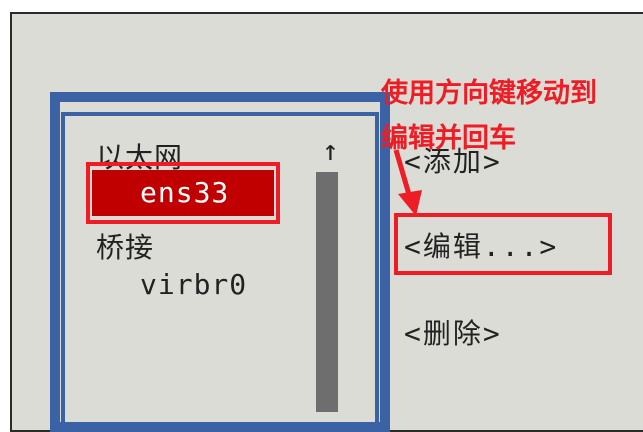 This screenshot has width=643, height=432. What do you see at coordinates (503, 244) in the screenshot?
I see `edit-highlight-annotation` at bounding box center [503, 244].